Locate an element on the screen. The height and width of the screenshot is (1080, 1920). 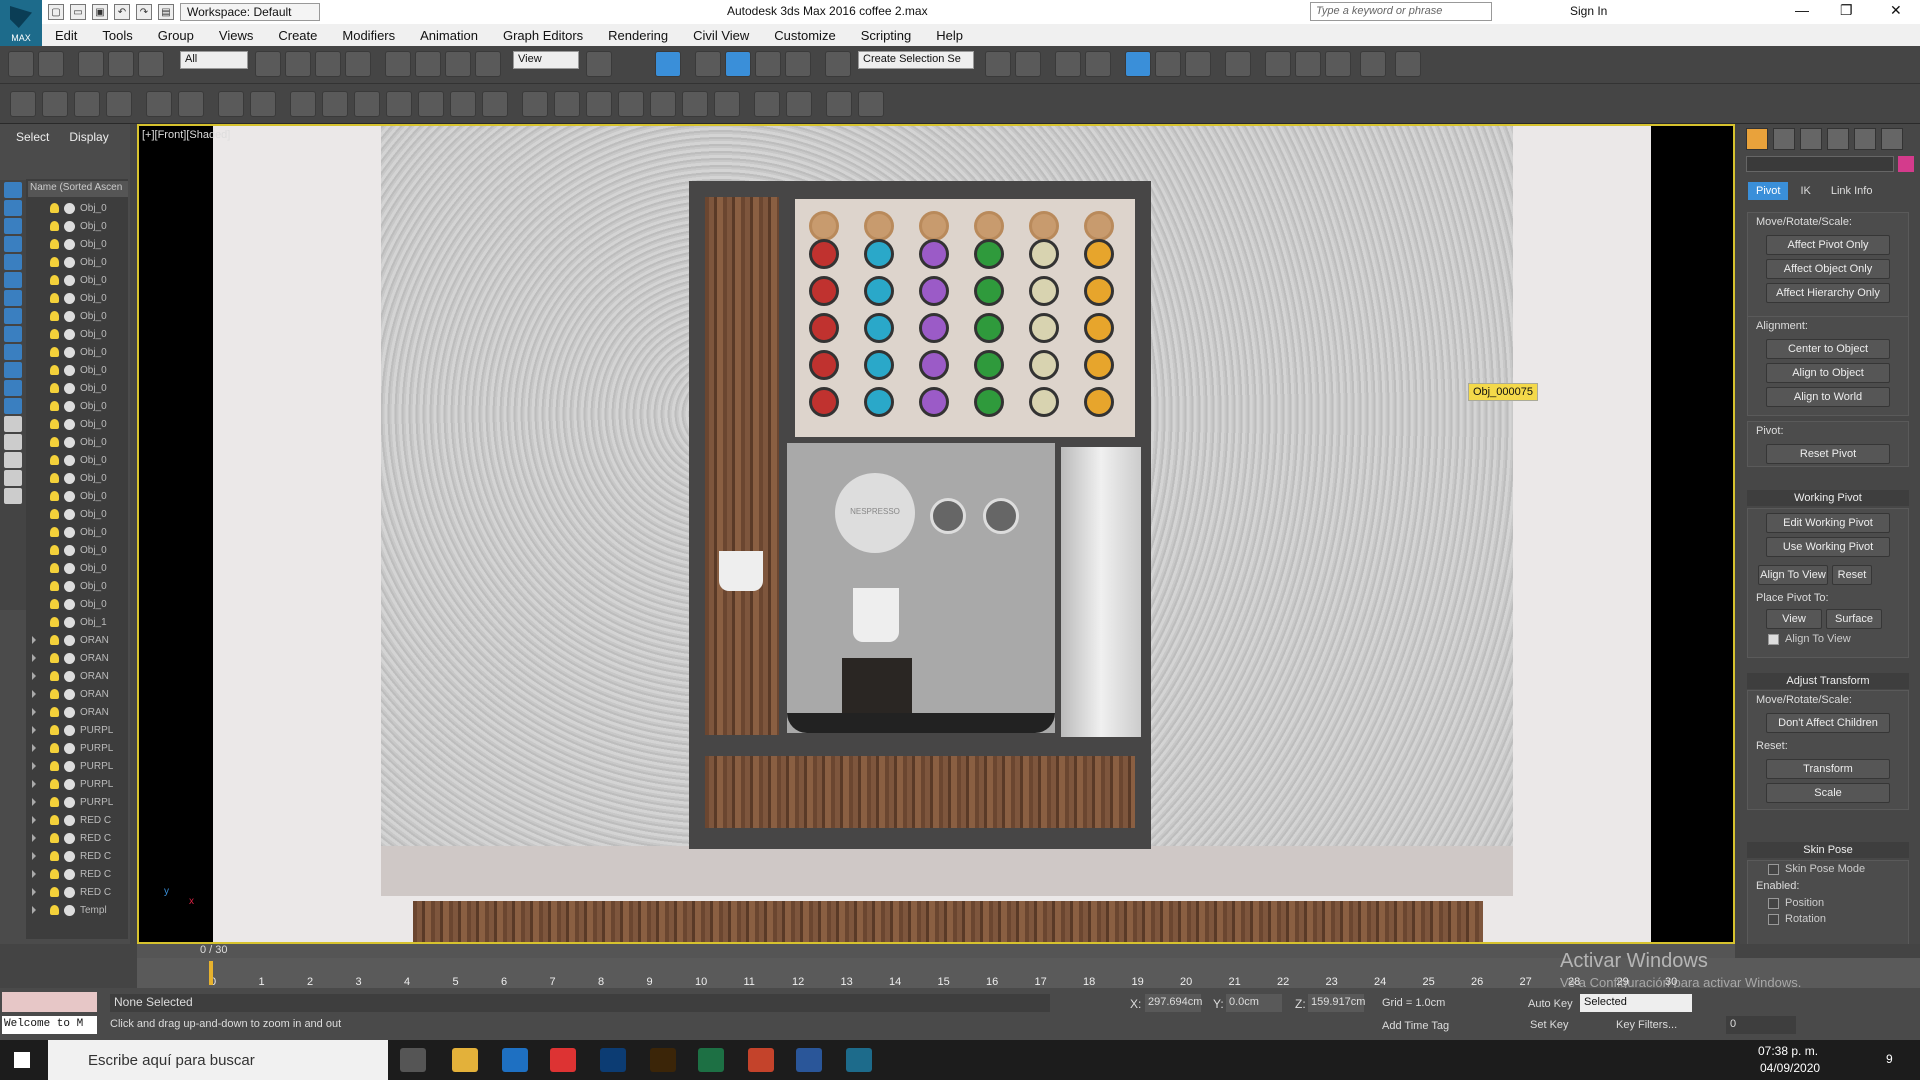
windows-start-icon is located at coordinates (22, 1060).